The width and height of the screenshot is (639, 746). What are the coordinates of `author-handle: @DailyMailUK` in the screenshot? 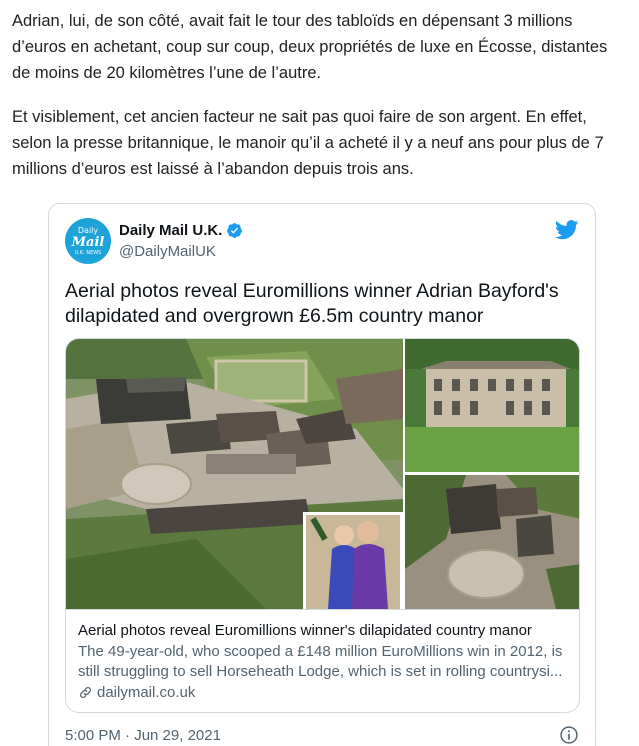 It's located at (167, 251).